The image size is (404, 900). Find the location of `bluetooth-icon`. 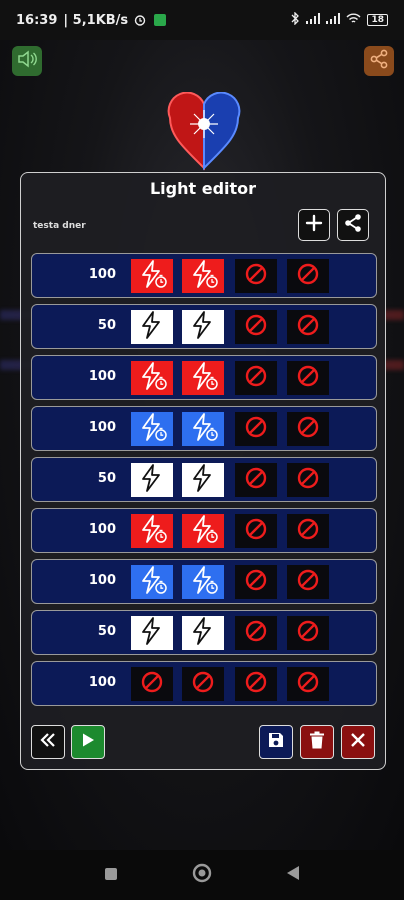

bluetooth-icon is located at coordinates (295, 19).